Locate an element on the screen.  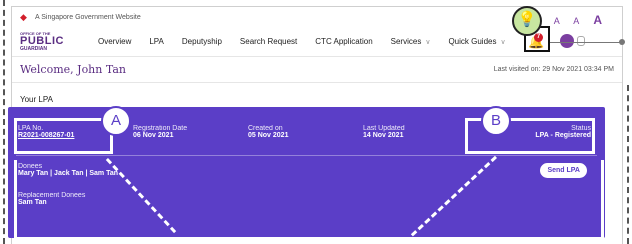
nav-services: Services ∨ is located at coordinates (411, 41).